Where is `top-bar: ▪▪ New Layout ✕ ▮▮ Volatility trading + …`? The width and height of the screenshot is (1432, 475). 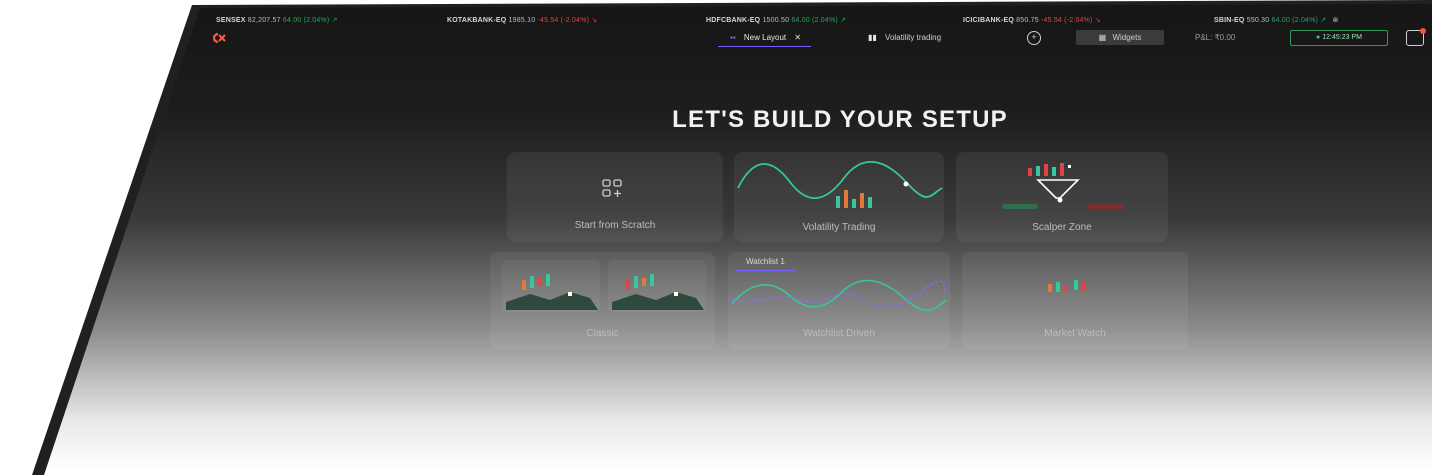 top-bar: ▪▪ New Layout ✕ ▮▮ Volatility trading + … is located at coordinates (738, 39).